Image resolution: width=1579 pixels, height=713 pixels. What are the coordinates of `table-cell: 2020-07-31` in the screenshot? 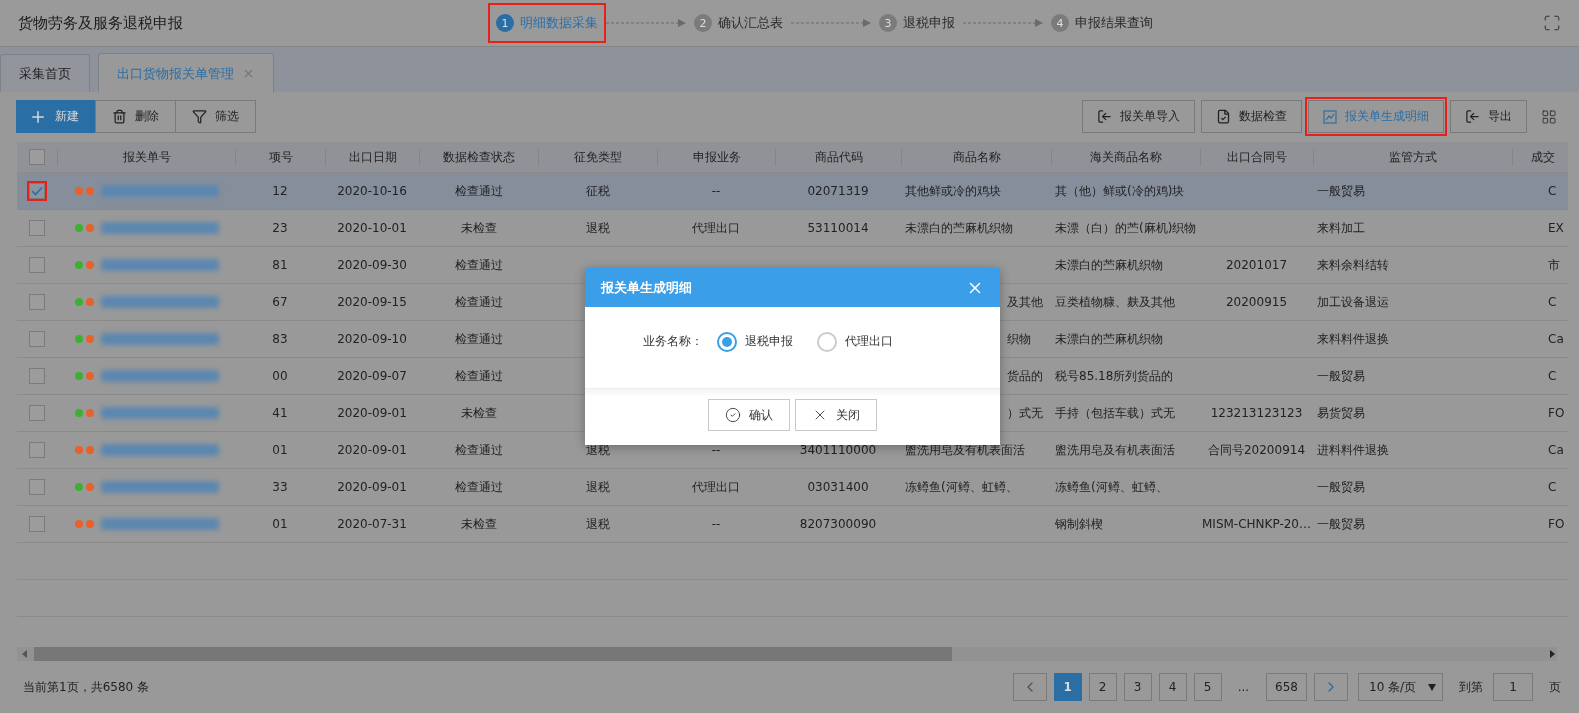 It's located at (372, 524).